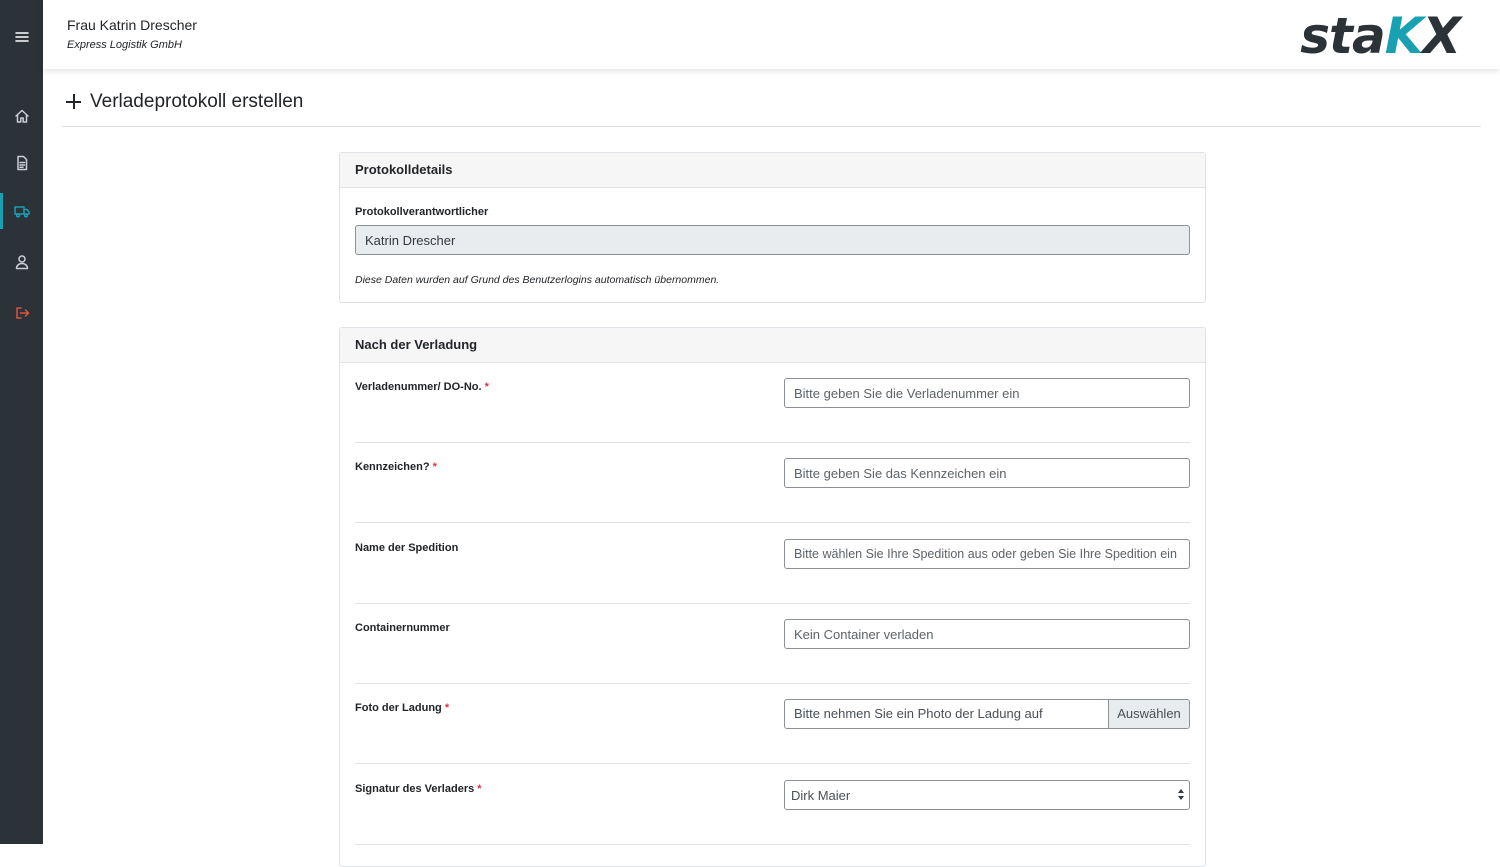  Describe the element at coordinates (422, 212) in the screenshot. I see `responsible-label: Protokollverantwortlicher` at that location.